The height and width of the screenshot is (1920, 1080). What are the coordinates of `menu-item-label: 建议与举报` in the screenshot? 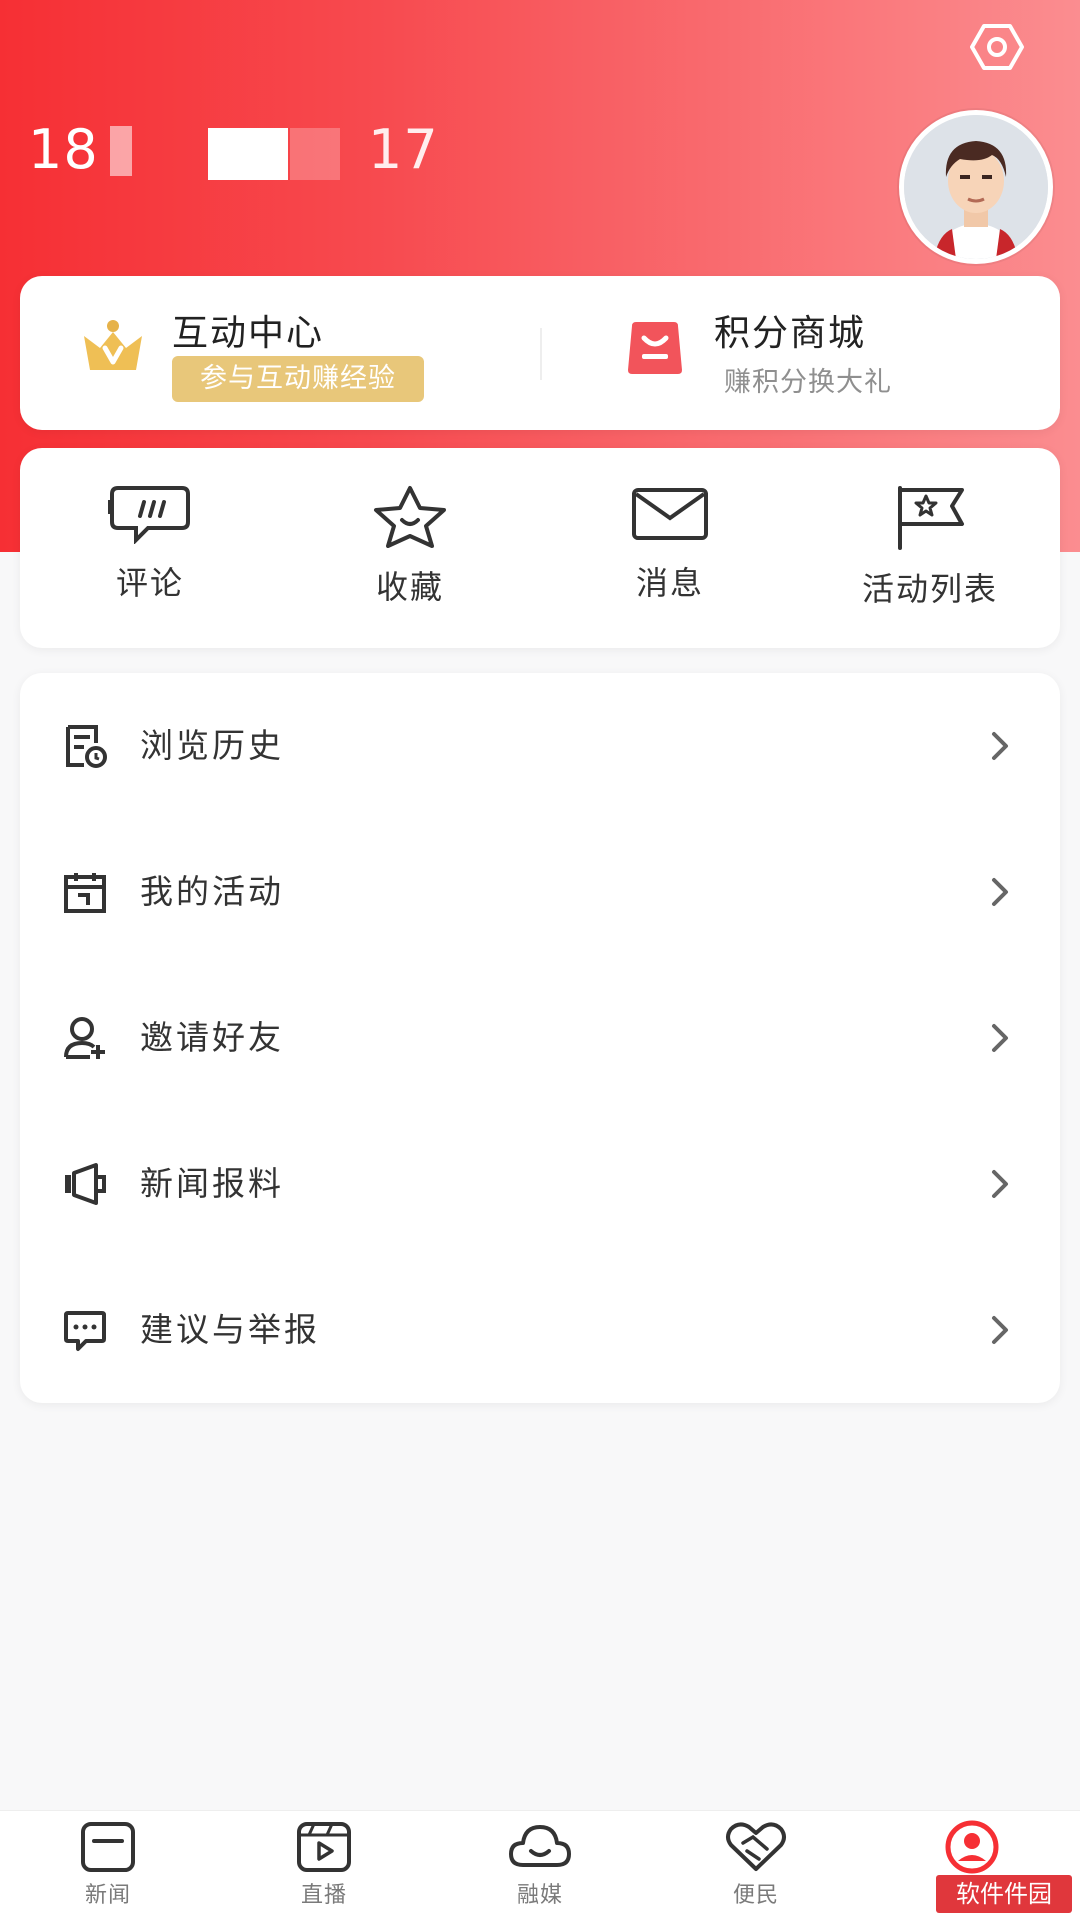 It's located at (230, 1329).